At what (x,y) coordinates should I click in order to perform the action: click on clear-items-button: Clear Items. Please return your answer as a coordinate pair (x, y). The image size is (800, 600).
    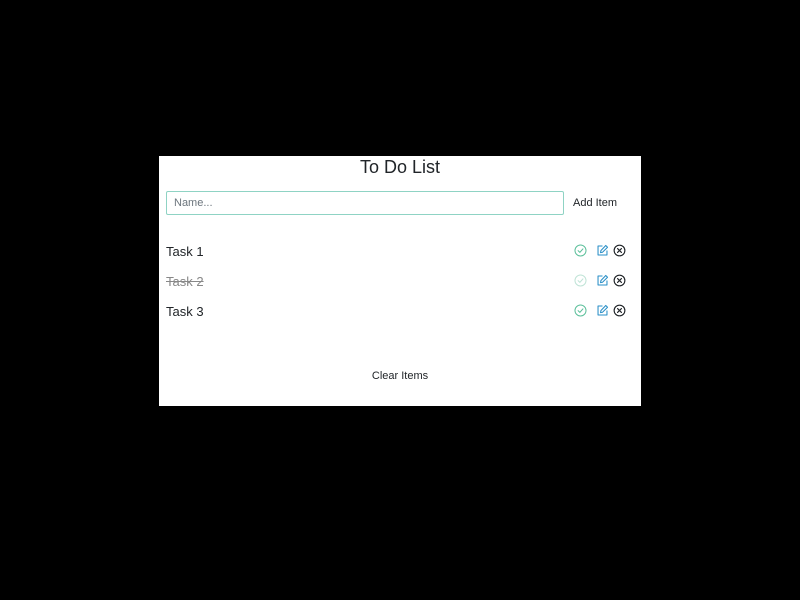
    Looking at the image, I should click on (400, 376).